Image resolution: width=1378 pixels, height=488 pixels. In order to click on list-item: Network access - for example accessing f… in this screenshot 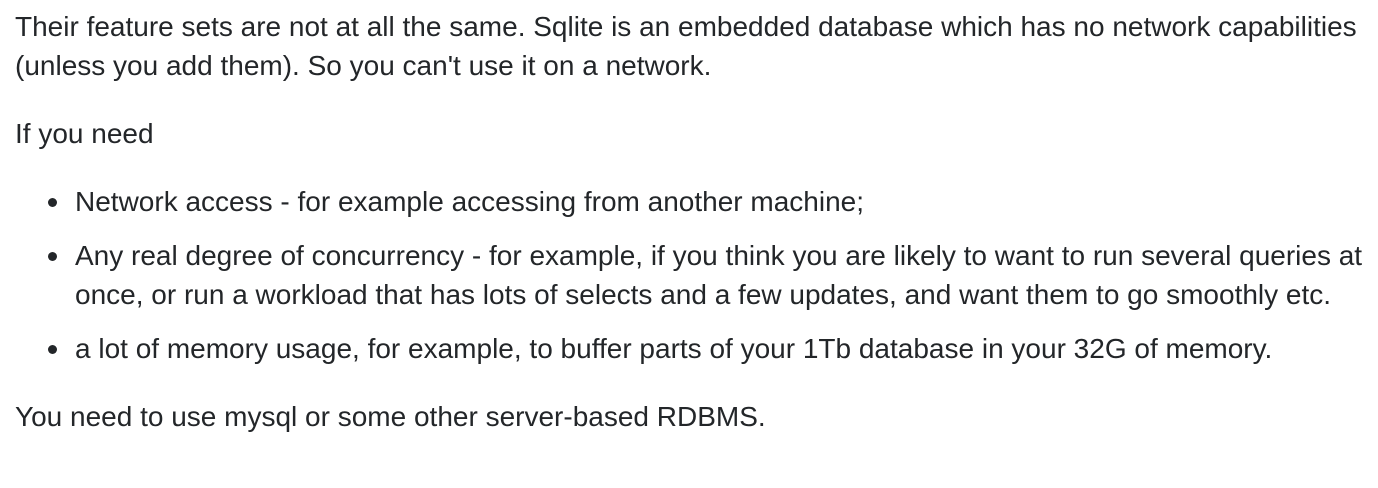, I will do `click(709, 201)`.